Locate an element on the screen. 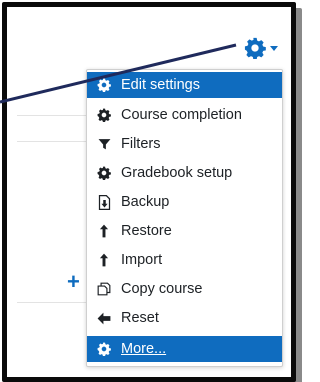 The height and width of the screenshot is (382, 320). menu-item-label: Reset is located at coordinates (140, 318).